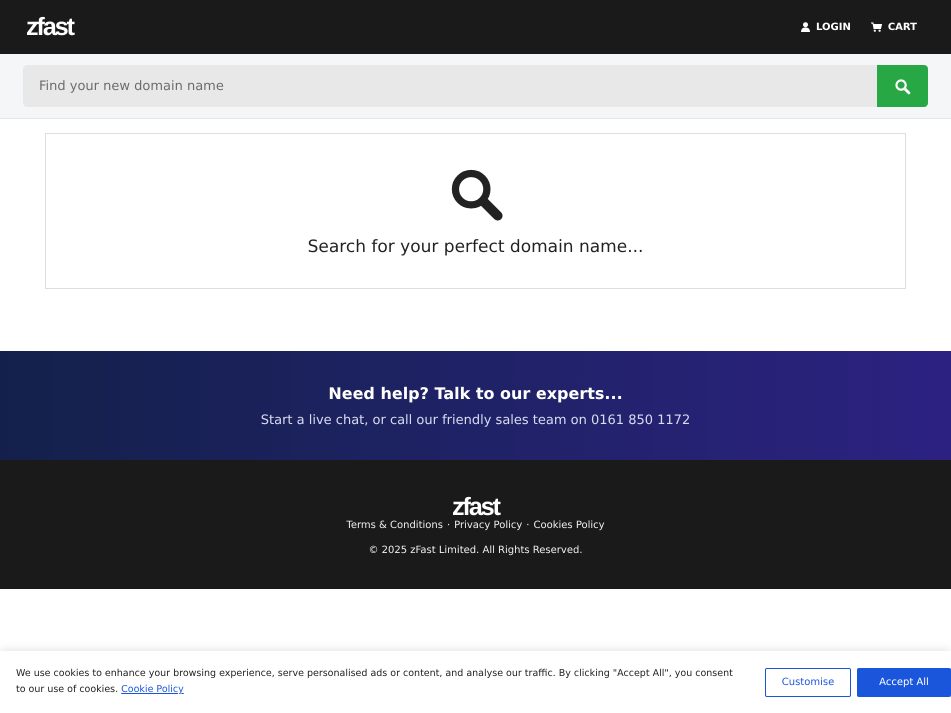 This screenshot has width=951, height=713. Describe the element at coordinates (488, 525) in the screenshot. I see `footer-link: Privacy Policy` at that location.